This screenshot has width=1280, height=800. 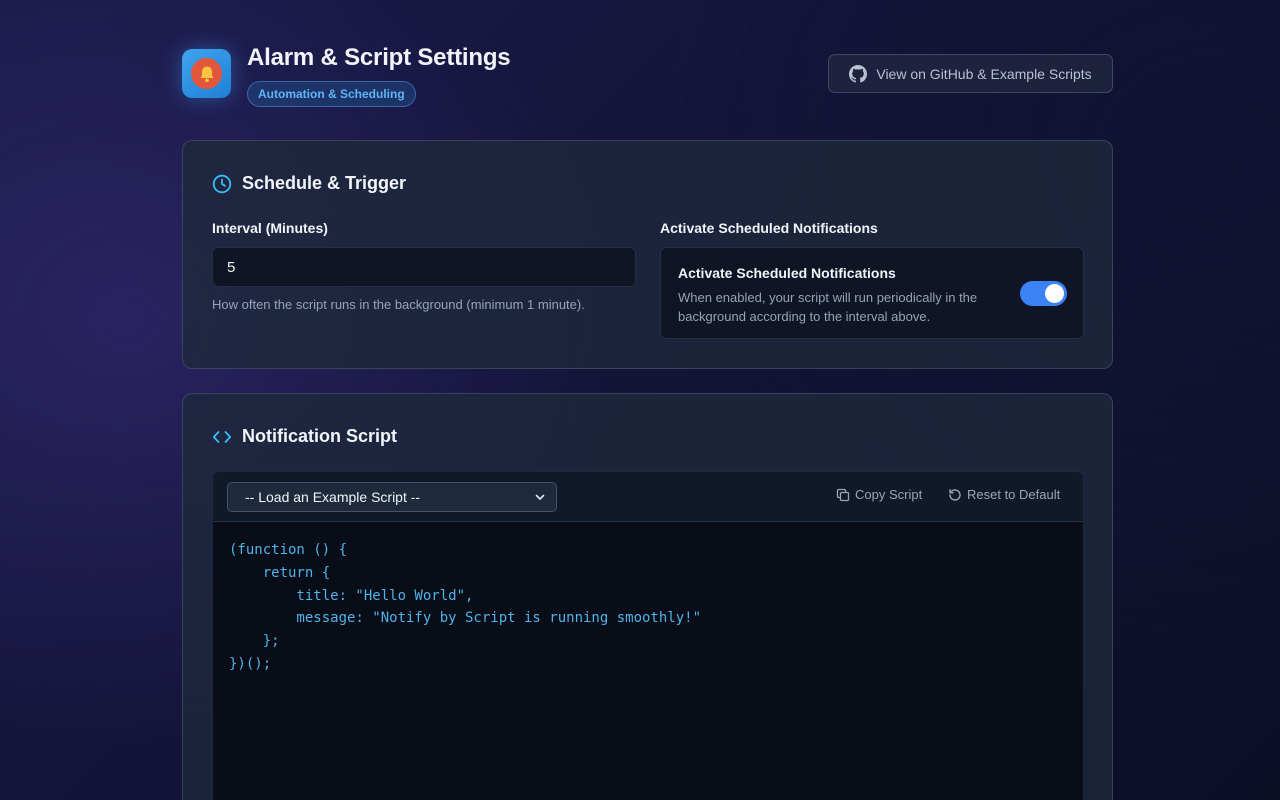 What do you see at coordinates (333, 497) in the screenshot?
I see `example-script-select-value: -- Load an Example Script --` at bounding box center [333, 497].